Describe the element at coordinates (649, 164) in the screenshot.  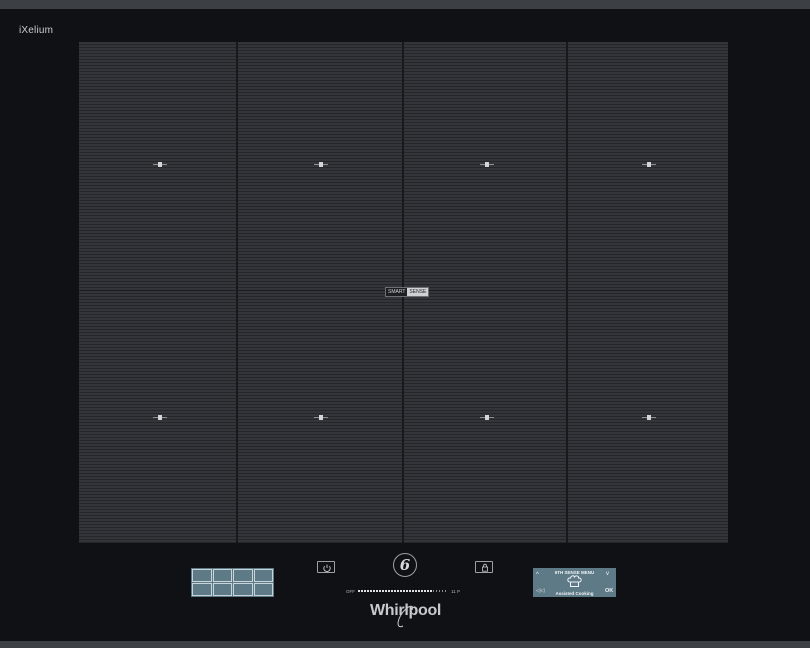
I see `zone-4-center-marker` at that location.